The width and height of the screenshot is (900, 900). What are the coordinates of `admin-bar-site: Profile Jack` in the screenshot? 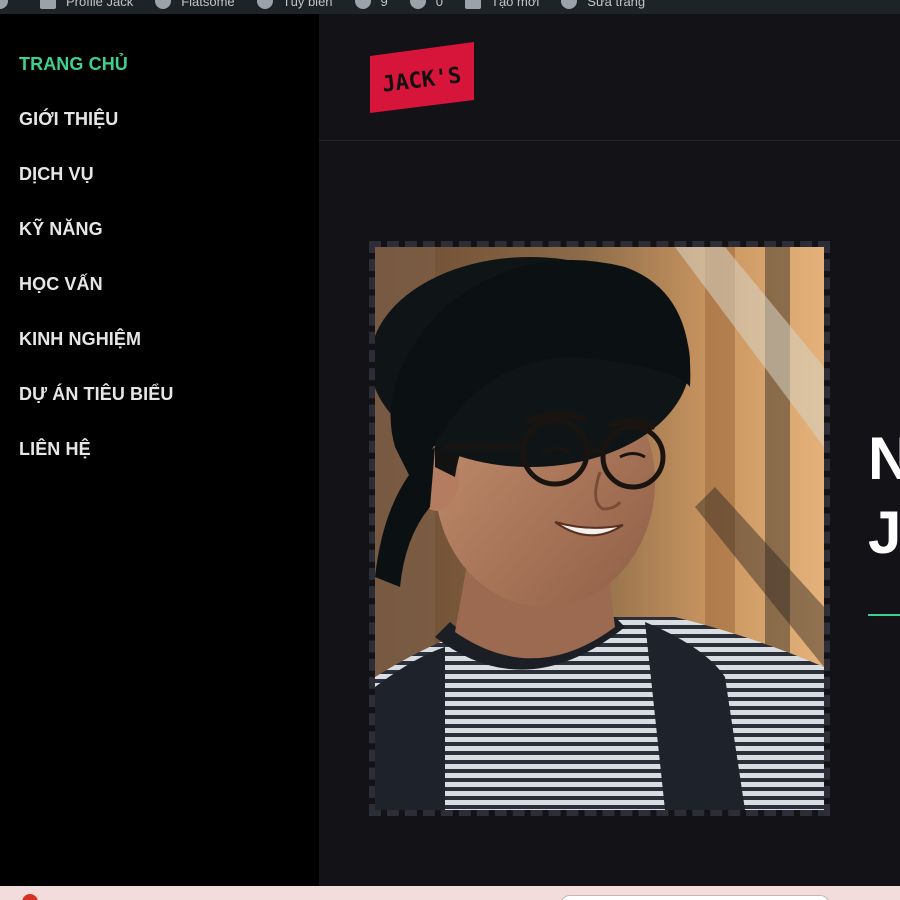 It's located at (86, 4).